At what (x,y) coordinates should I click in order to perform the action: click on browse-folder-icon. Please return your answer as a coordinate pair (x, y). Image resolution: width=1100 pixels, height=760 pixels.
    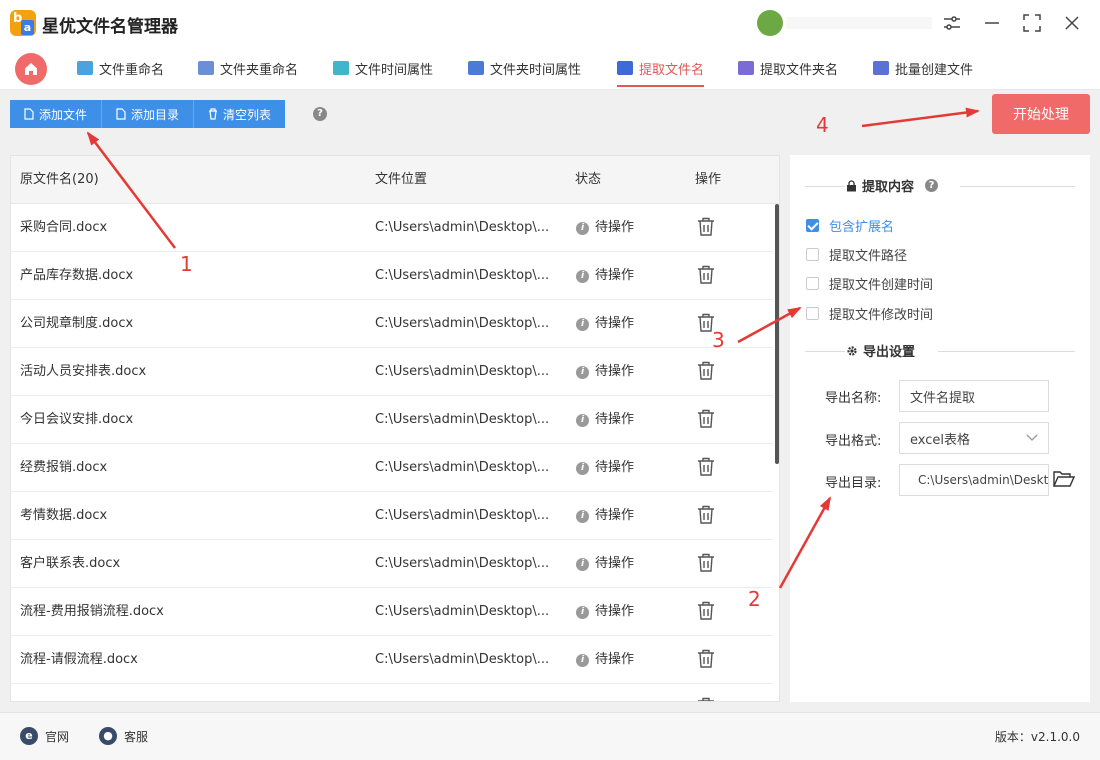
    Looking at the image, I should click on (1064, 481).